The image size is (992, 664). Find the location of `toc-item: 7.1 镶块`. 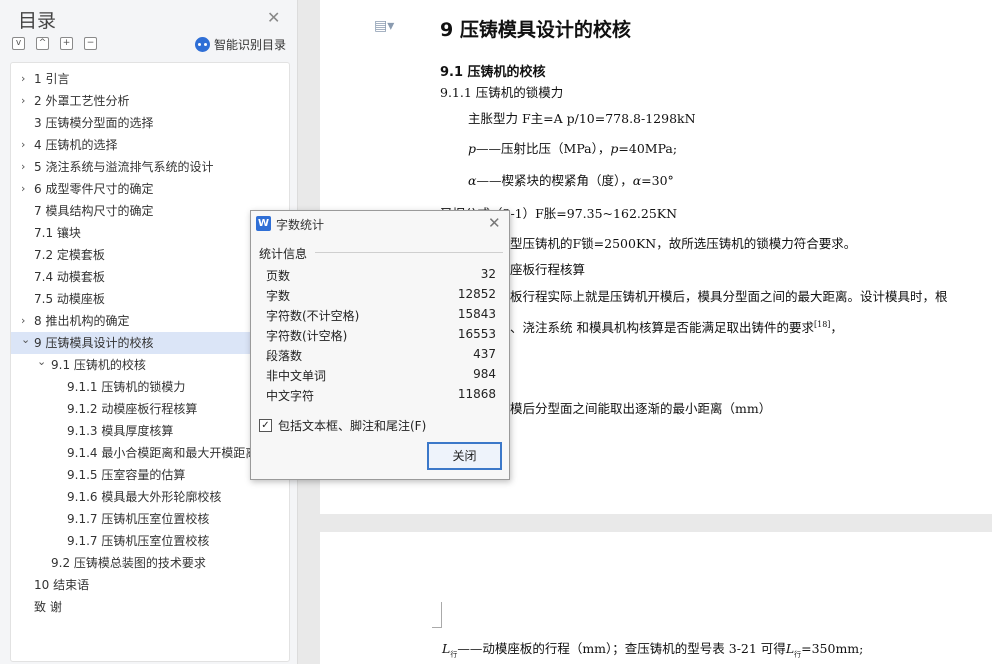

toc-item: 7.1 镶块 is located at coordinates (150, 233).